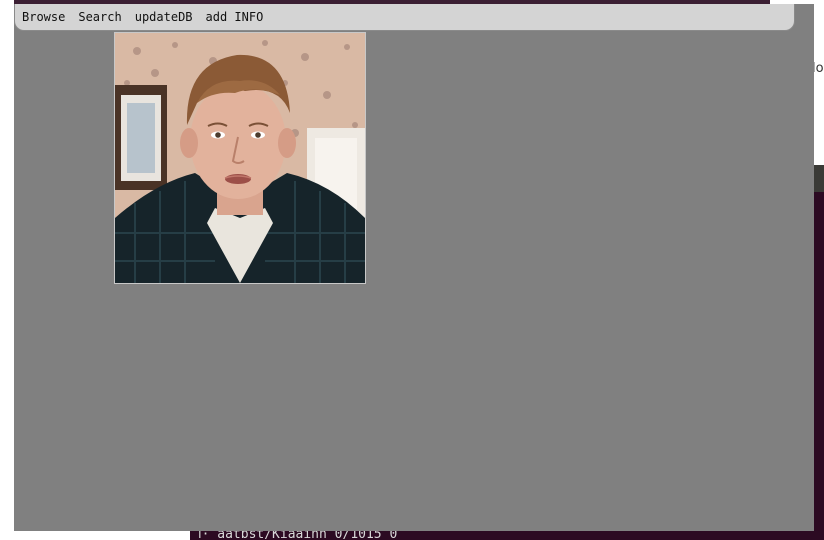 The width and height of the screenshot is (824, 540). I want to click on person-photo-icon, so click(240, 158).